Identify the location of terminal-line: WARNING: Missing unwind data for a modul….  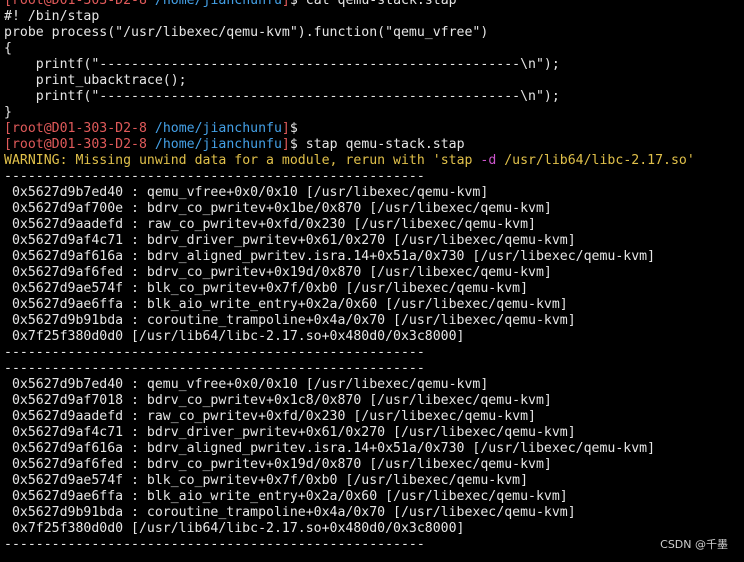
(349, 161).